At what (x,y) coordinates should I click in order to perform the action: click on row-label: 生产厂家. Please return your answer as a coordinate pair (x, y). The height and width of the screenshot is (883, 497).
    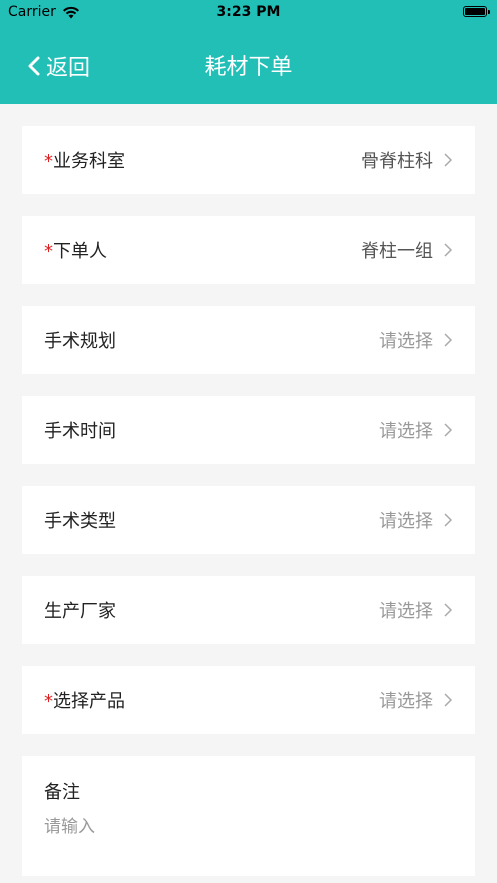
    Looking at the image, I should click on (211, 610).